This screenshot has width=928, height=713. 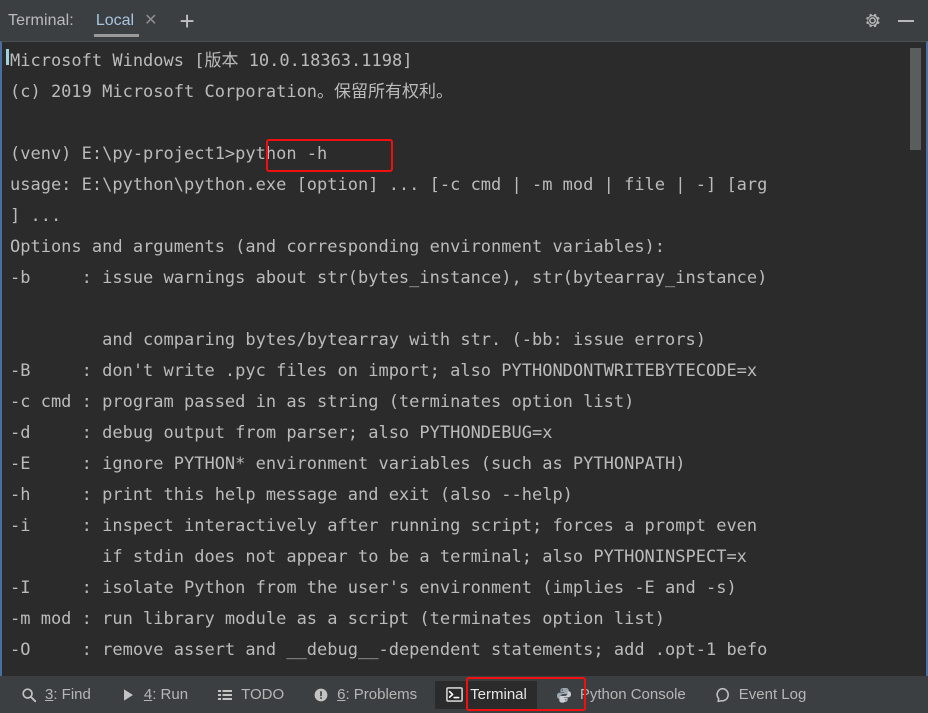 I want to click on list-icon, so click(x=225, y=695).